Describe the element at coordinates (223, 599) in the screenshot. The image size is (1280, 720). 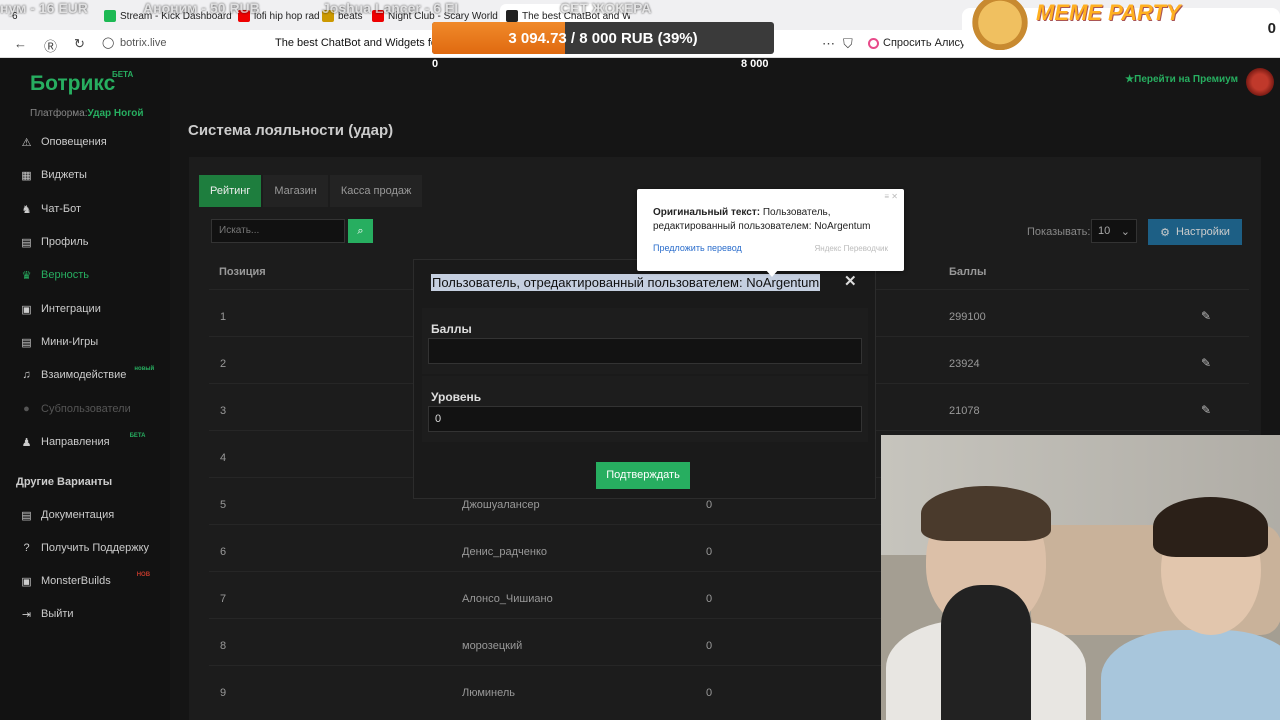
I see `row-position: 7` at that location.